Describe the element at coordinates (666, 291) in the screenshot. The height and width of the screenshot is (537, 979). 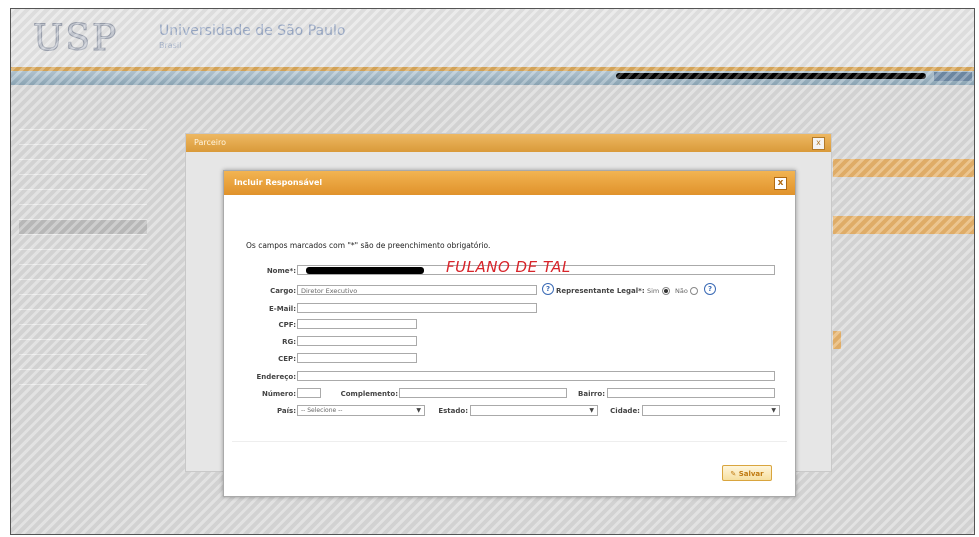
I see `representante-sim-radio` at that location.